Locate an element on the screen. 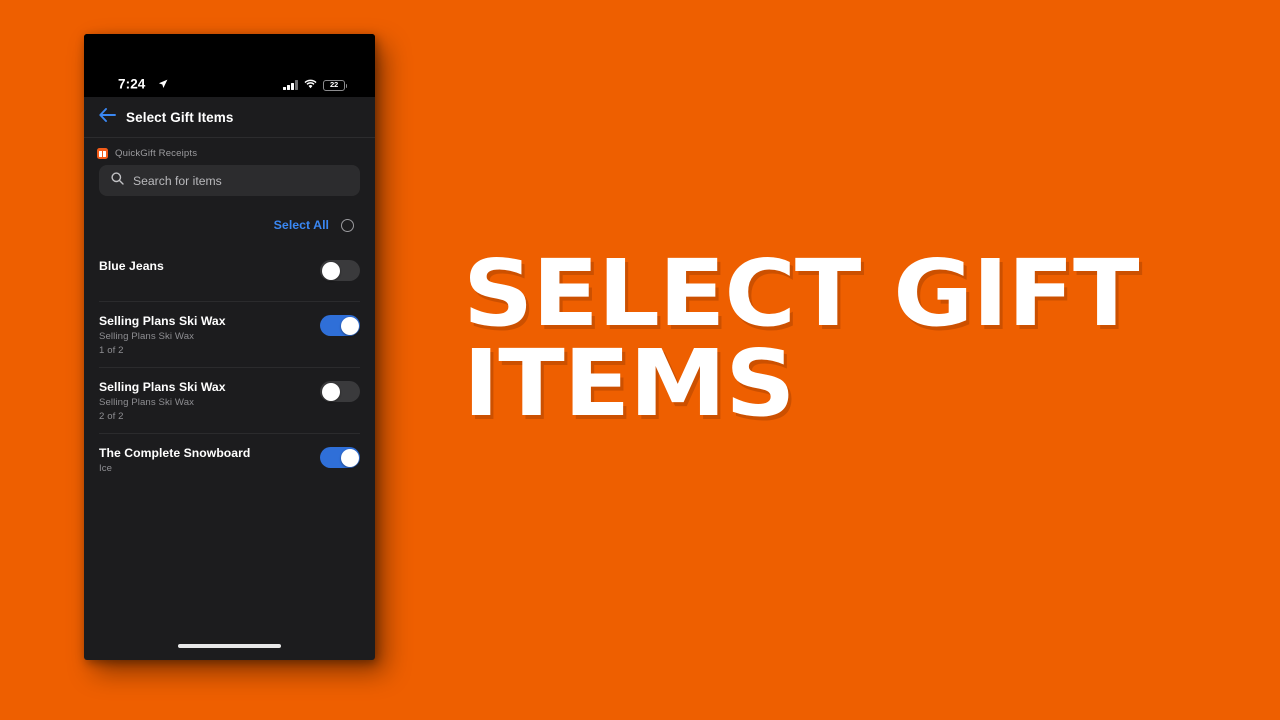  battery-icon: 22 is located at coordinates (335, 85).